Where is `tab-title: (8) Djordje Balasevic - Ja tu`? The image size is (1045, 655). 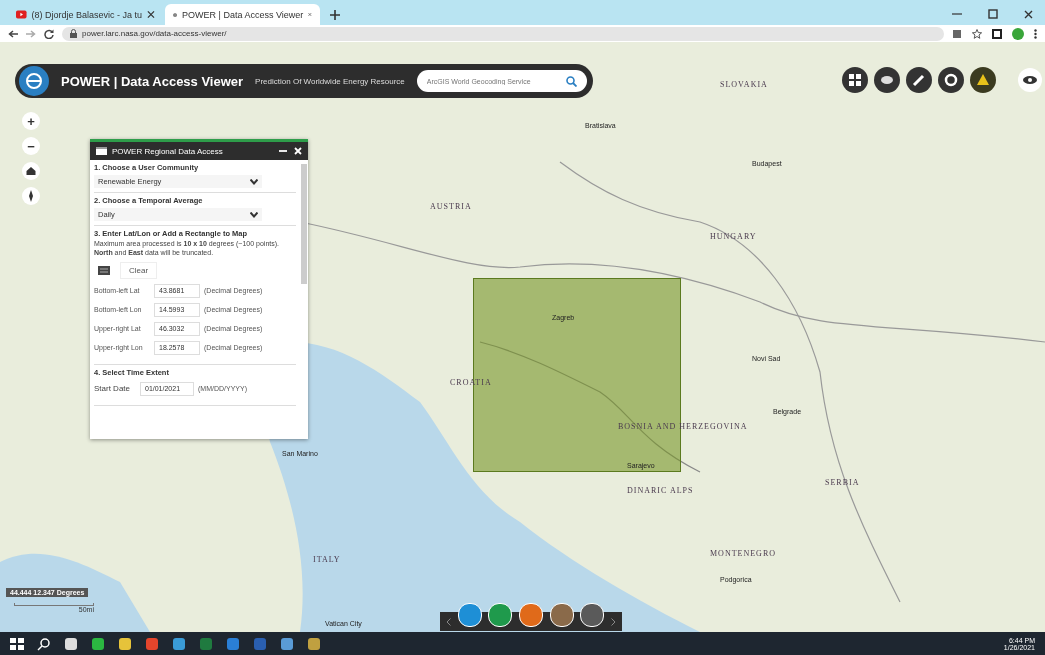 tab-title: (8) Djordje Balasevic - Ja tu is located at coordinates (87, 14).